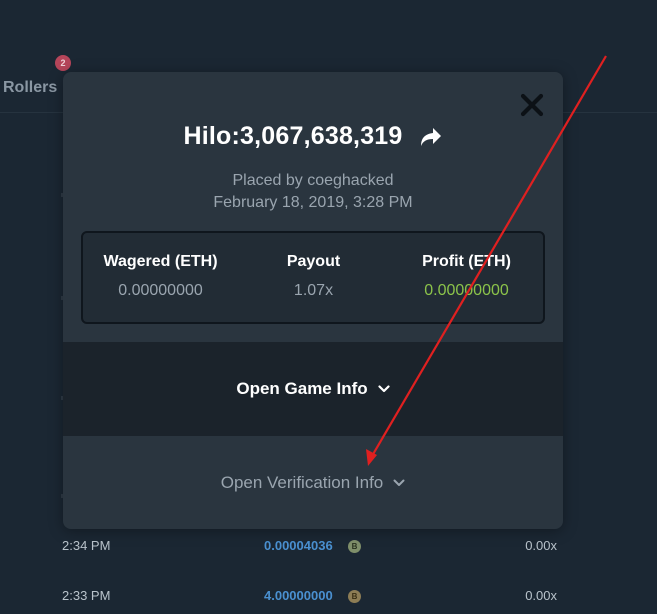 The width and height of the screenshot is (657, 614). I want to click on close-icon, so click(532, 105).